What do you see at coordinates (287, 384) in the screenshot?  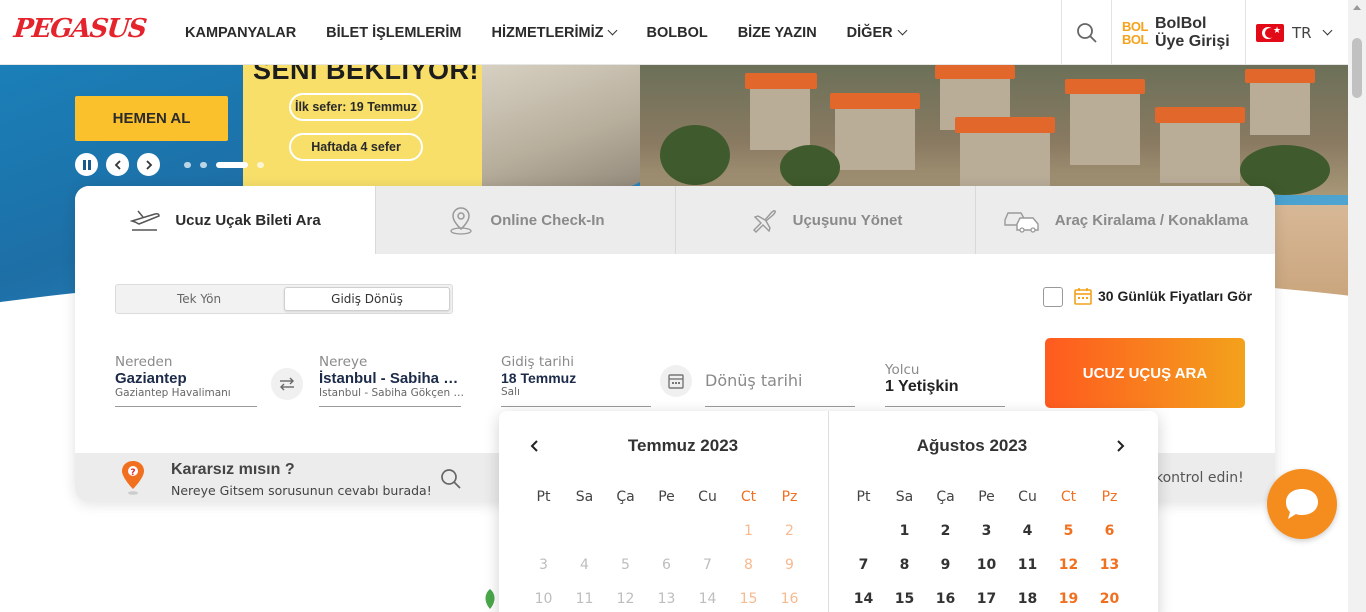 I see `swap-route-button` at bounding box center [287, 384].